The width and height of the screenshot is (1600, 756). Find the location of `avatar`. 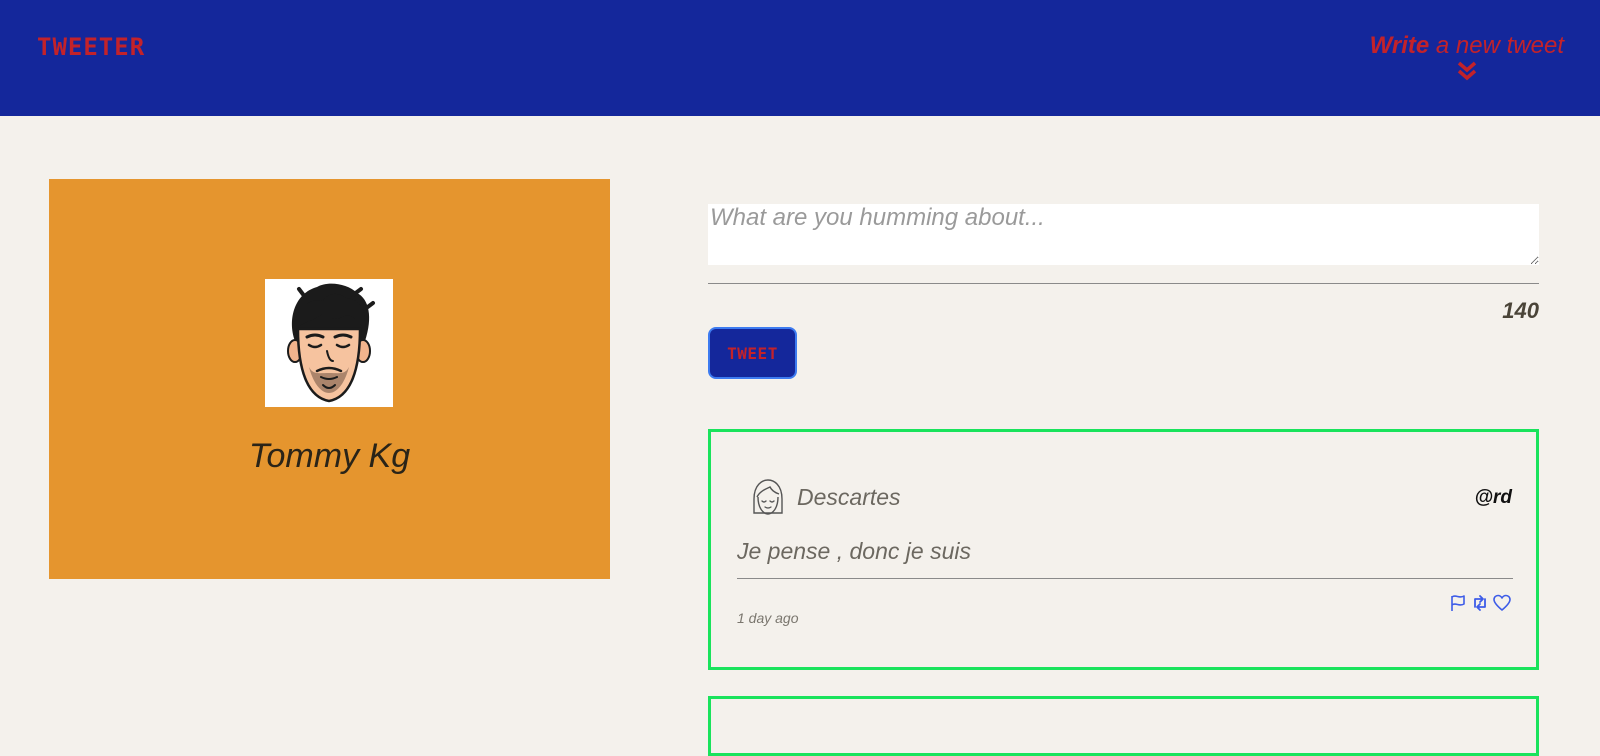

avatar is located at coordinates (329, 343).